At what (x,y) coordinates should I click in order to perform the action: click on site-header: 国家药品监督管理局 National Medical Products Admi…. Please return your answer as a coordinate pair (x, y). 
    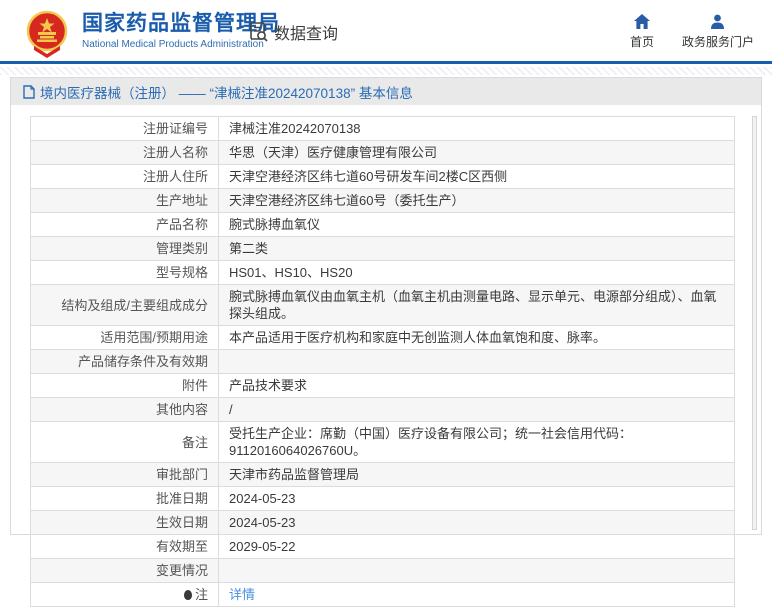
    Looking at the image, I should click on (386, 32).